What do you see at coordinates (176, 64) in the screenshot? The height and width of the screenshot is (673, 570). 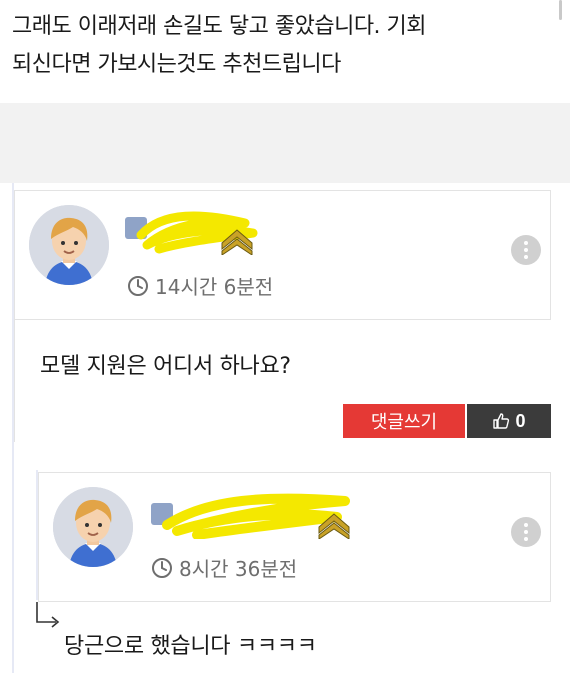 I see `post-text-line-2: 되신다면 가보시는것도 추천드립니다` at bounding box center [176, 64].